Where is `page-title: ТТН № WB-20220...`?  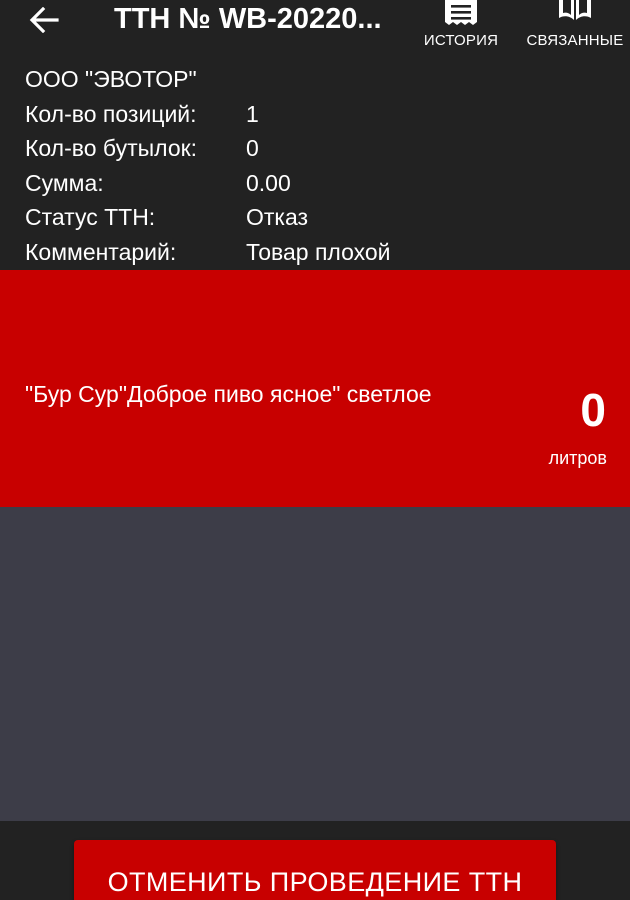
page-title: ТТН № WB-20220... is located at coordinates (248, 19).